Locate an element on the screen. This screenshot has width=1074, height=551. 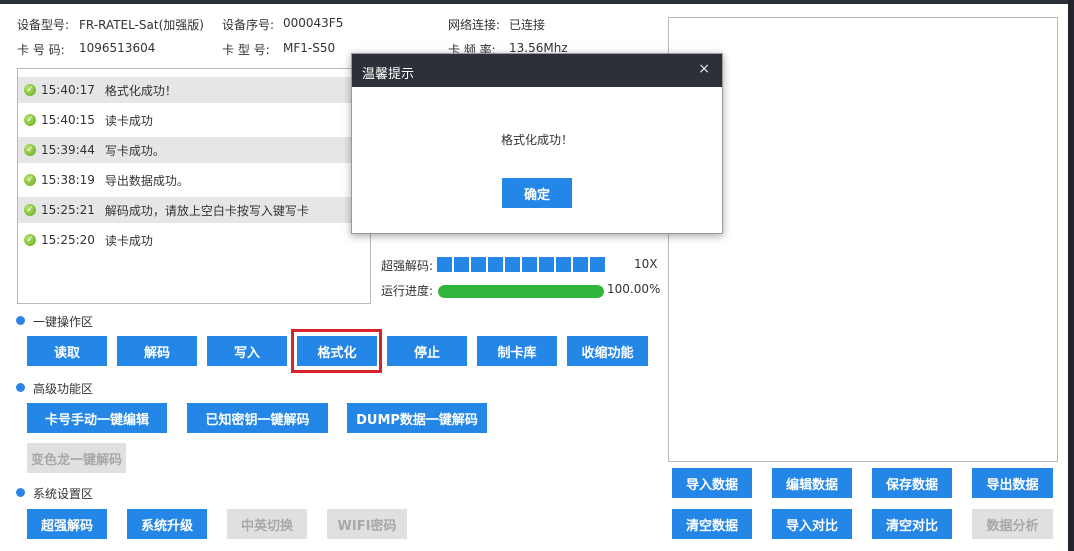
log-message: 格式化成功！ is located at coordinates (140, 90).